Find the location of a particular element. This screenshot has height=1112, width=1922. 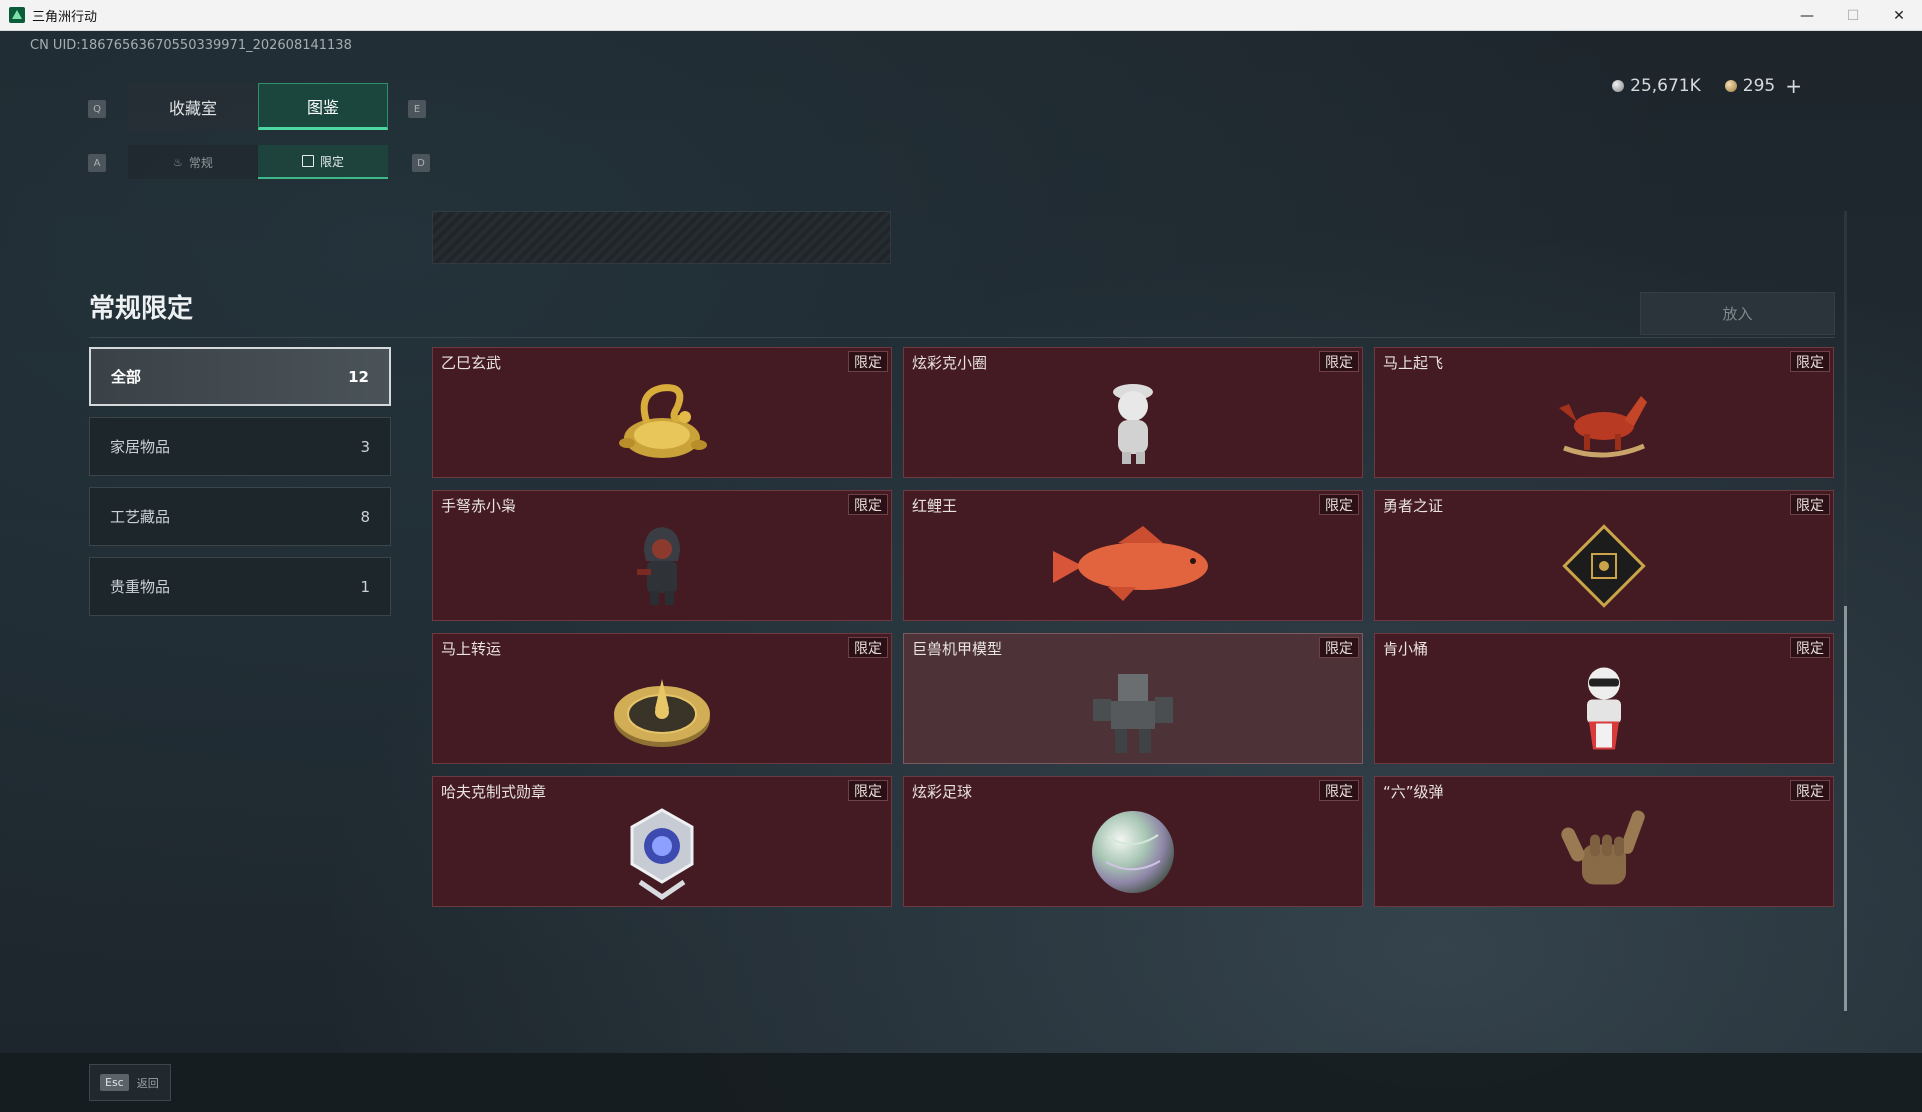

subtab-regular: ♨ 常规 is located at coordinates (193, 162).